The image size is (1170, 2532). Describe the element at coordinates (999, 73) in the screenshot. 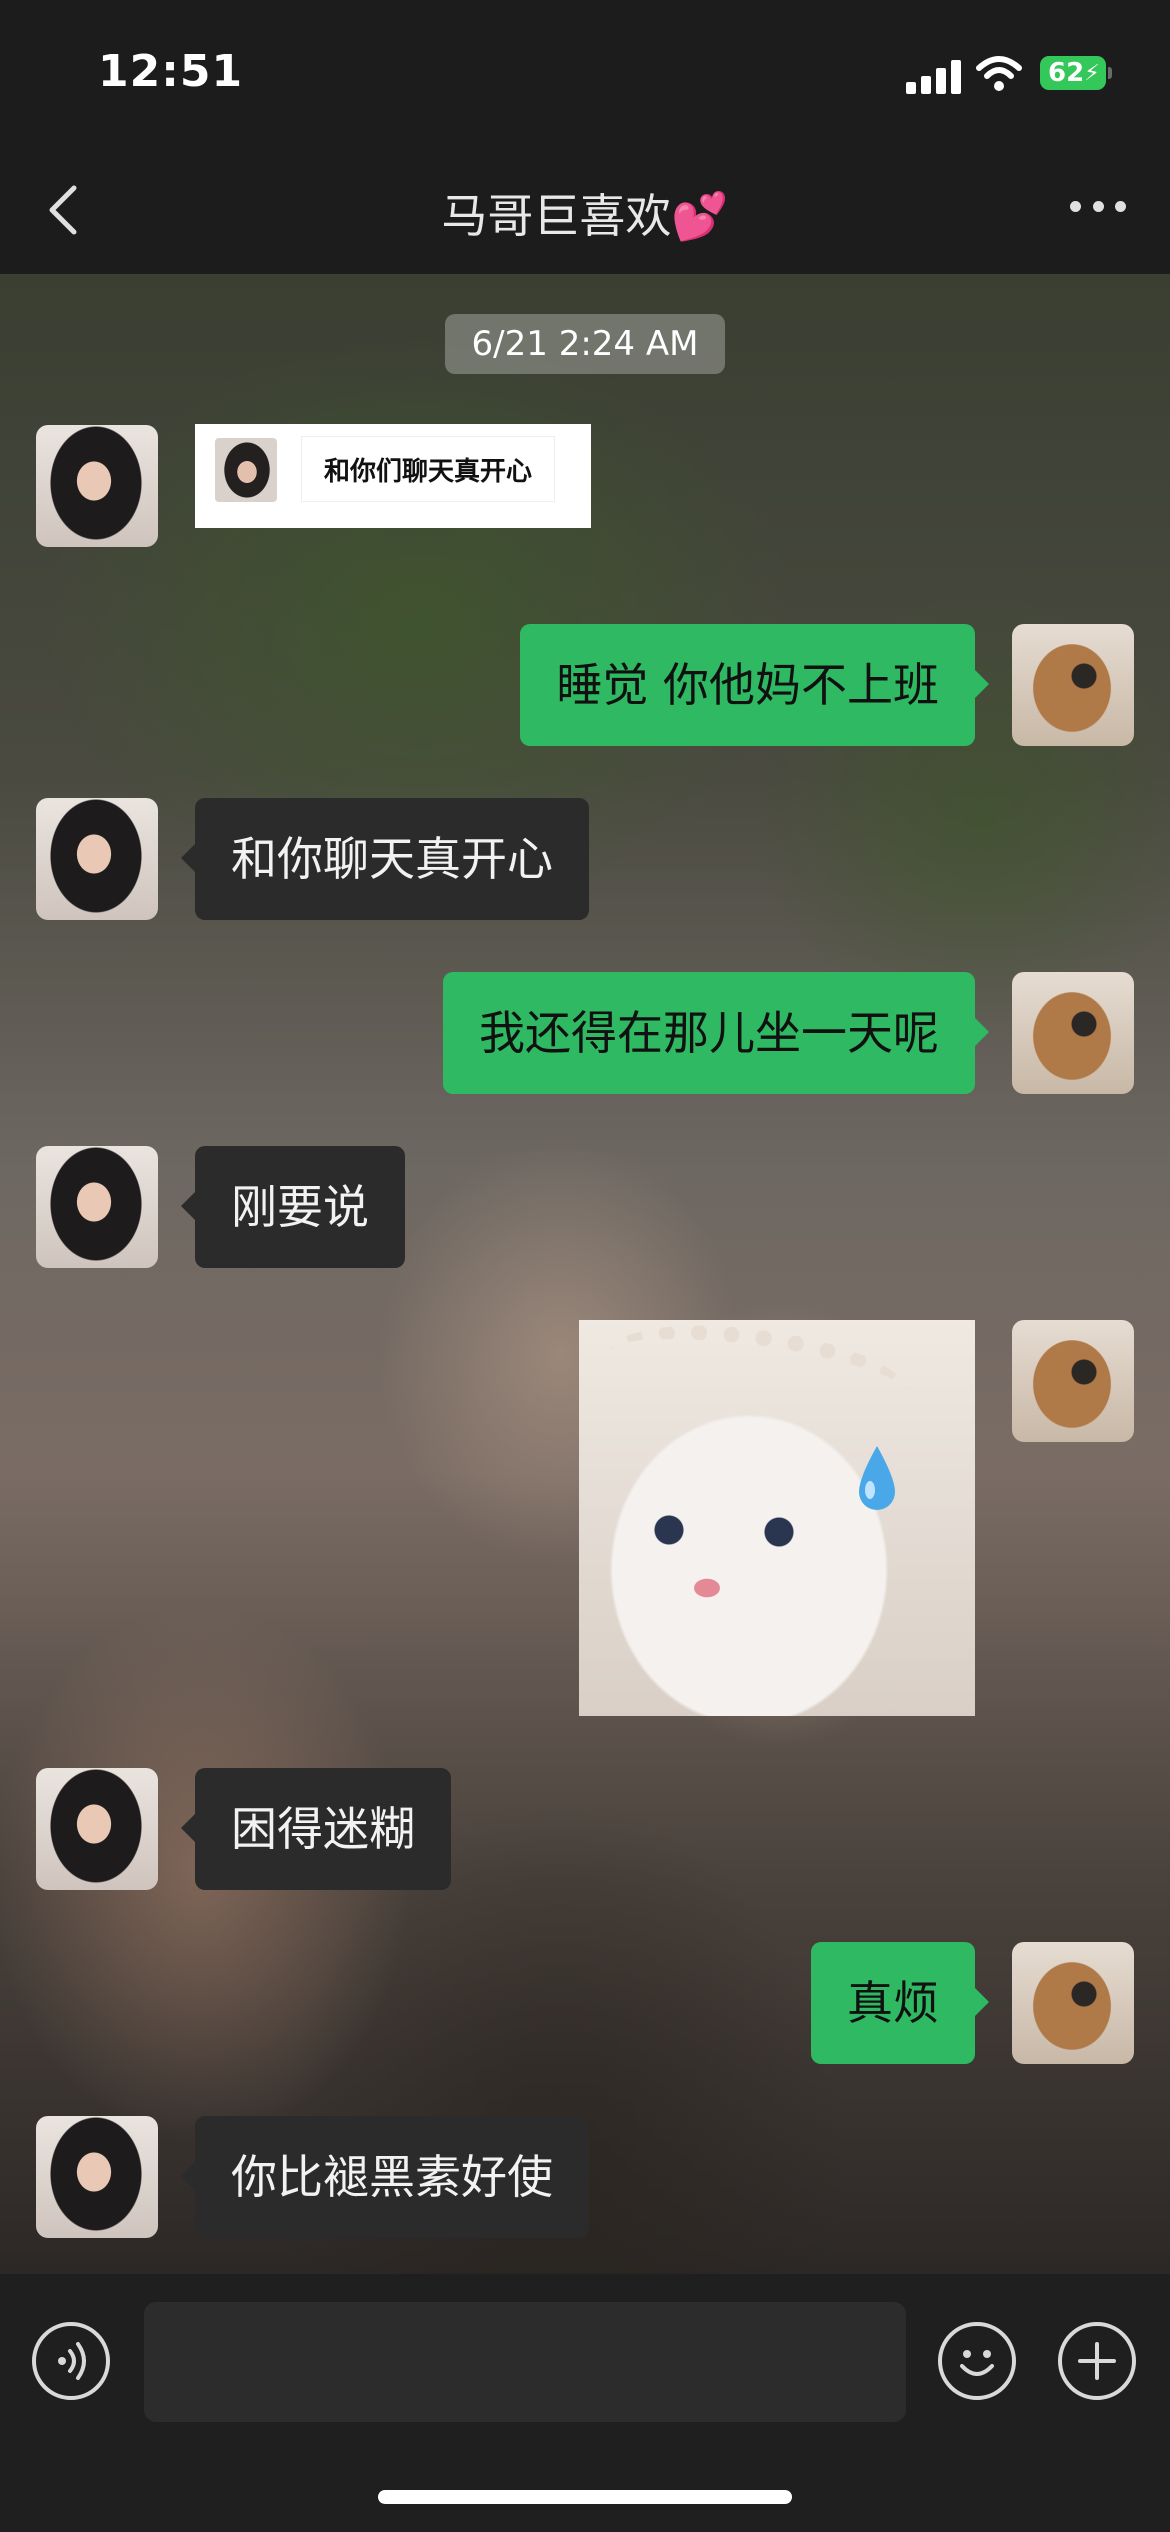

I see `wifi-icon` at that location.